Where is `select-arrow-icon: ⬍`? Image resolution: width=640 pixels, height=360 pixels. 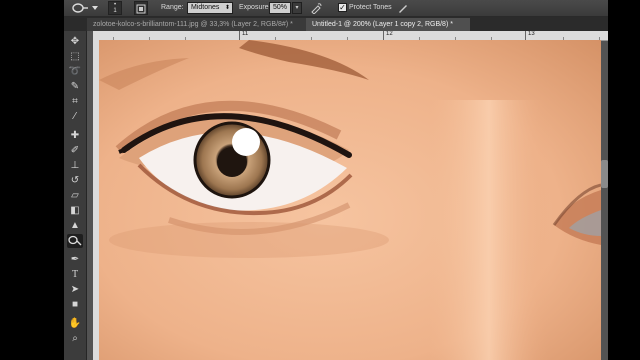 select-arrow-icon: ⬍ is located at coordinates (227, 8).